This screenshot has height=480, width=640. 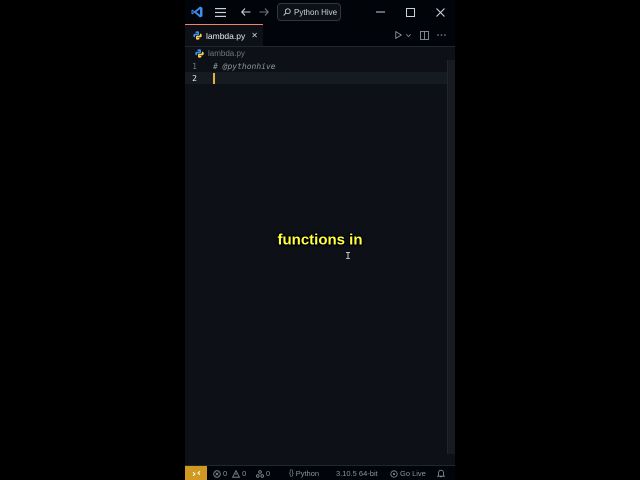 What do you see at coordinates (214, 78) in the screenshot?
I see `text-cursor` at bounding box center [214, 78].